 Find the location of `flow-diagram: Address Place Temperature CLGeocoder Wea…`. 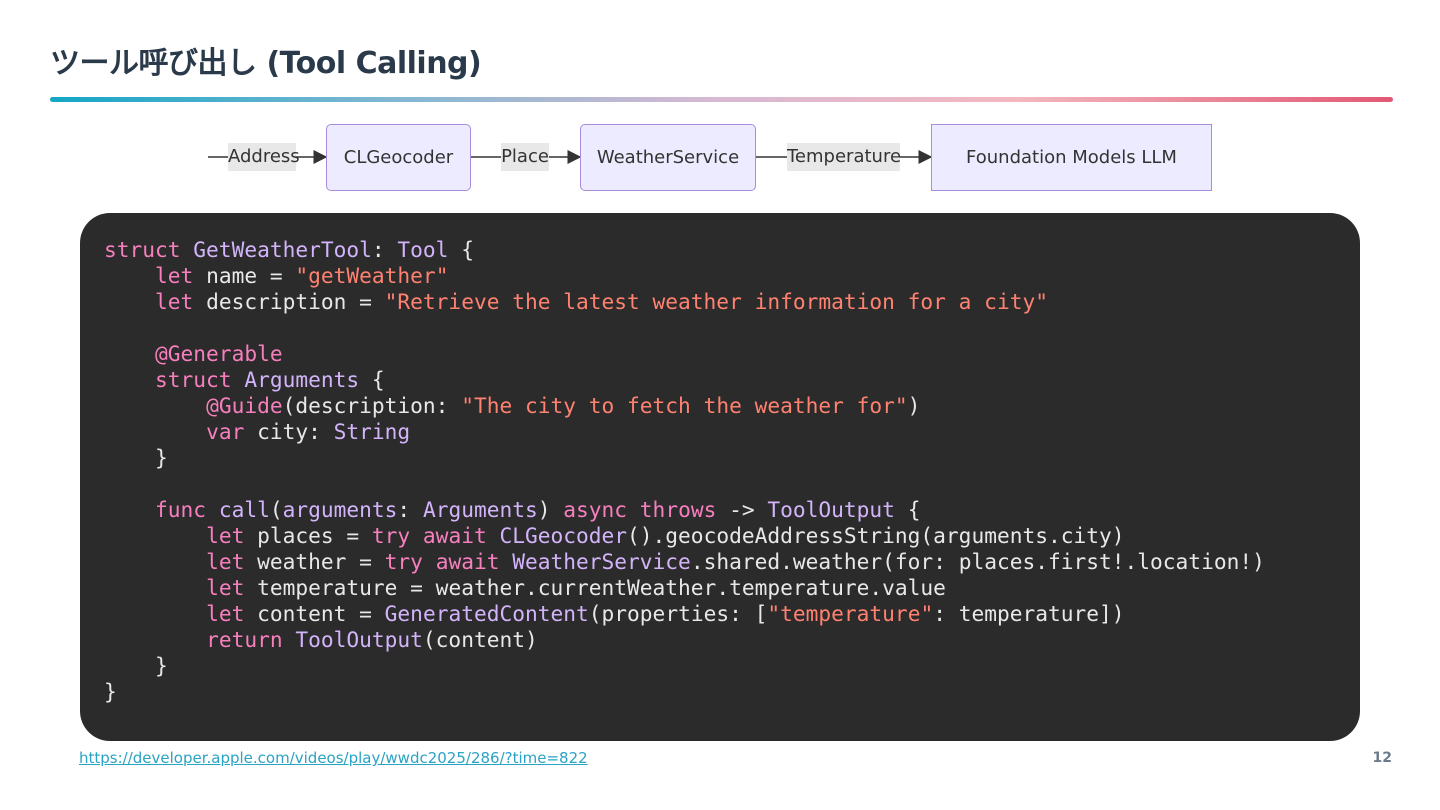

flow-diagram: Address Place Temperature CLGeocoder Wea… is located at coordinates (720, 158).